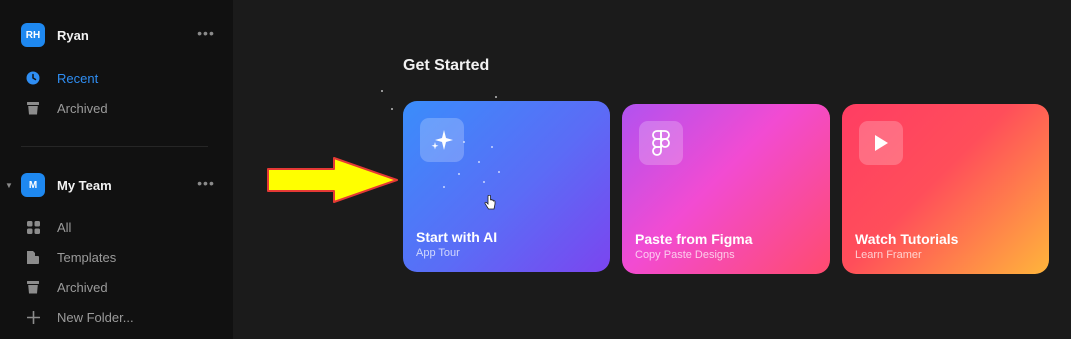  I want to click on team-avatar: M, so click(33, 185).